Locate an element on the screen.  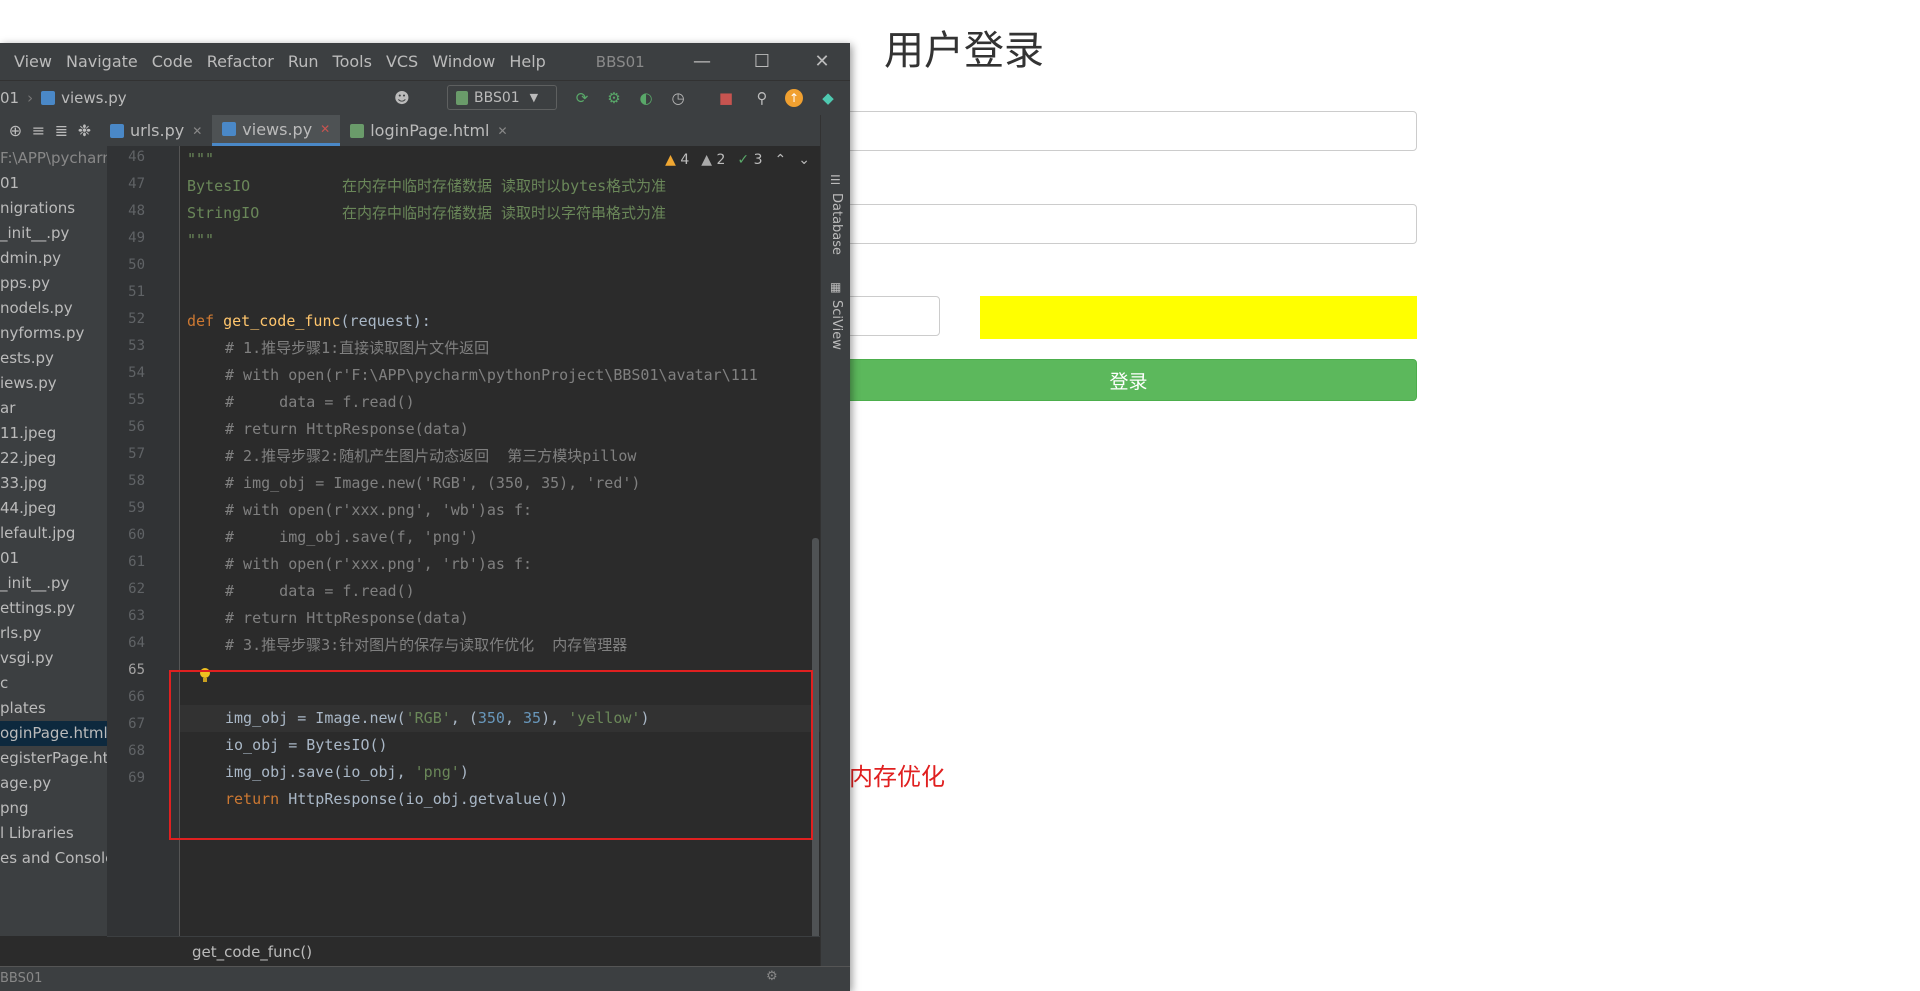
menu-help: Help is located at coordinates (527, 61).